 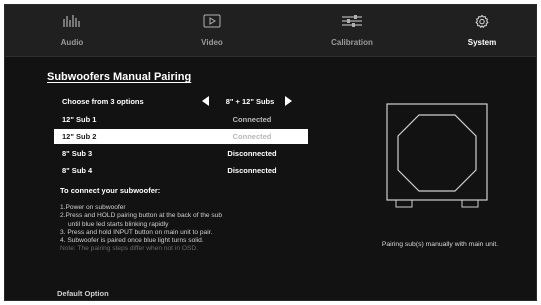 I want to click on tab-audio: Audio, so click(x=72, y=31).